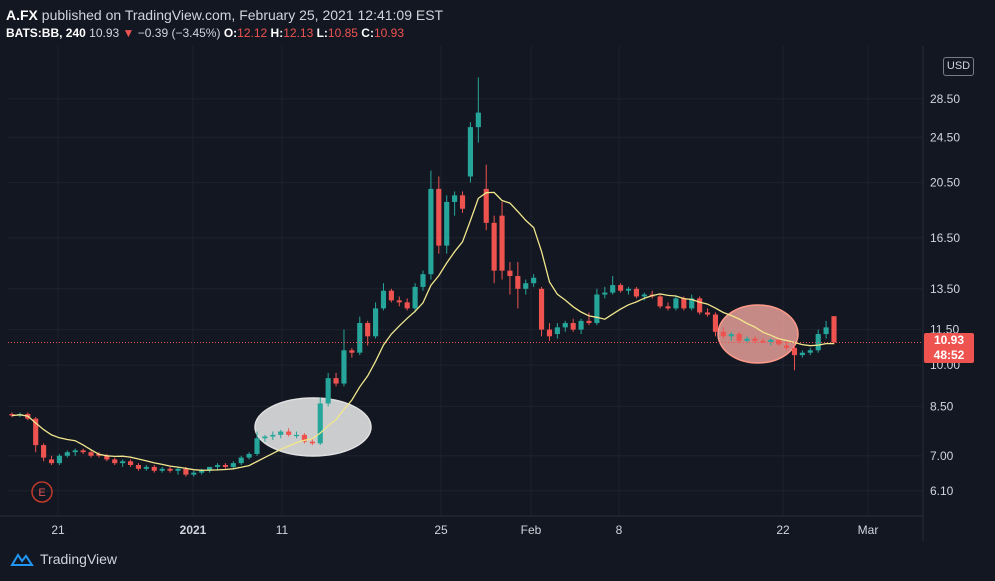 This screenshot has height=581, width=995. What do you see at coordinates (128, 33) in the screenshot?
I see `down-triangle-icon: ▼` at bounding box center [128, 33].